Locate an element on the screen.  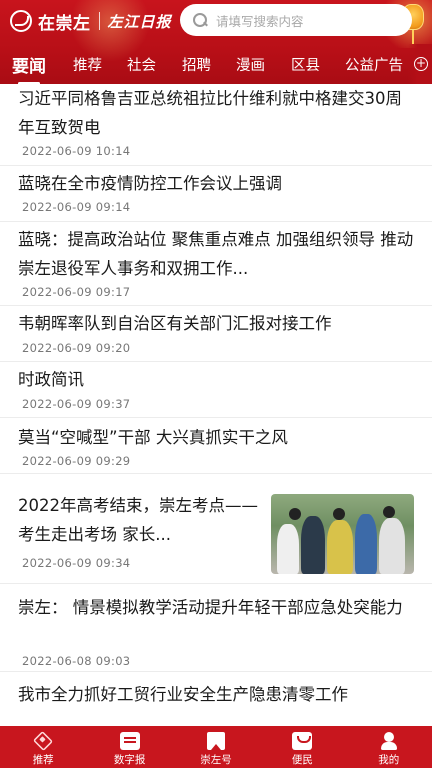
plus-icon: + is located at coordinates (421, 63).